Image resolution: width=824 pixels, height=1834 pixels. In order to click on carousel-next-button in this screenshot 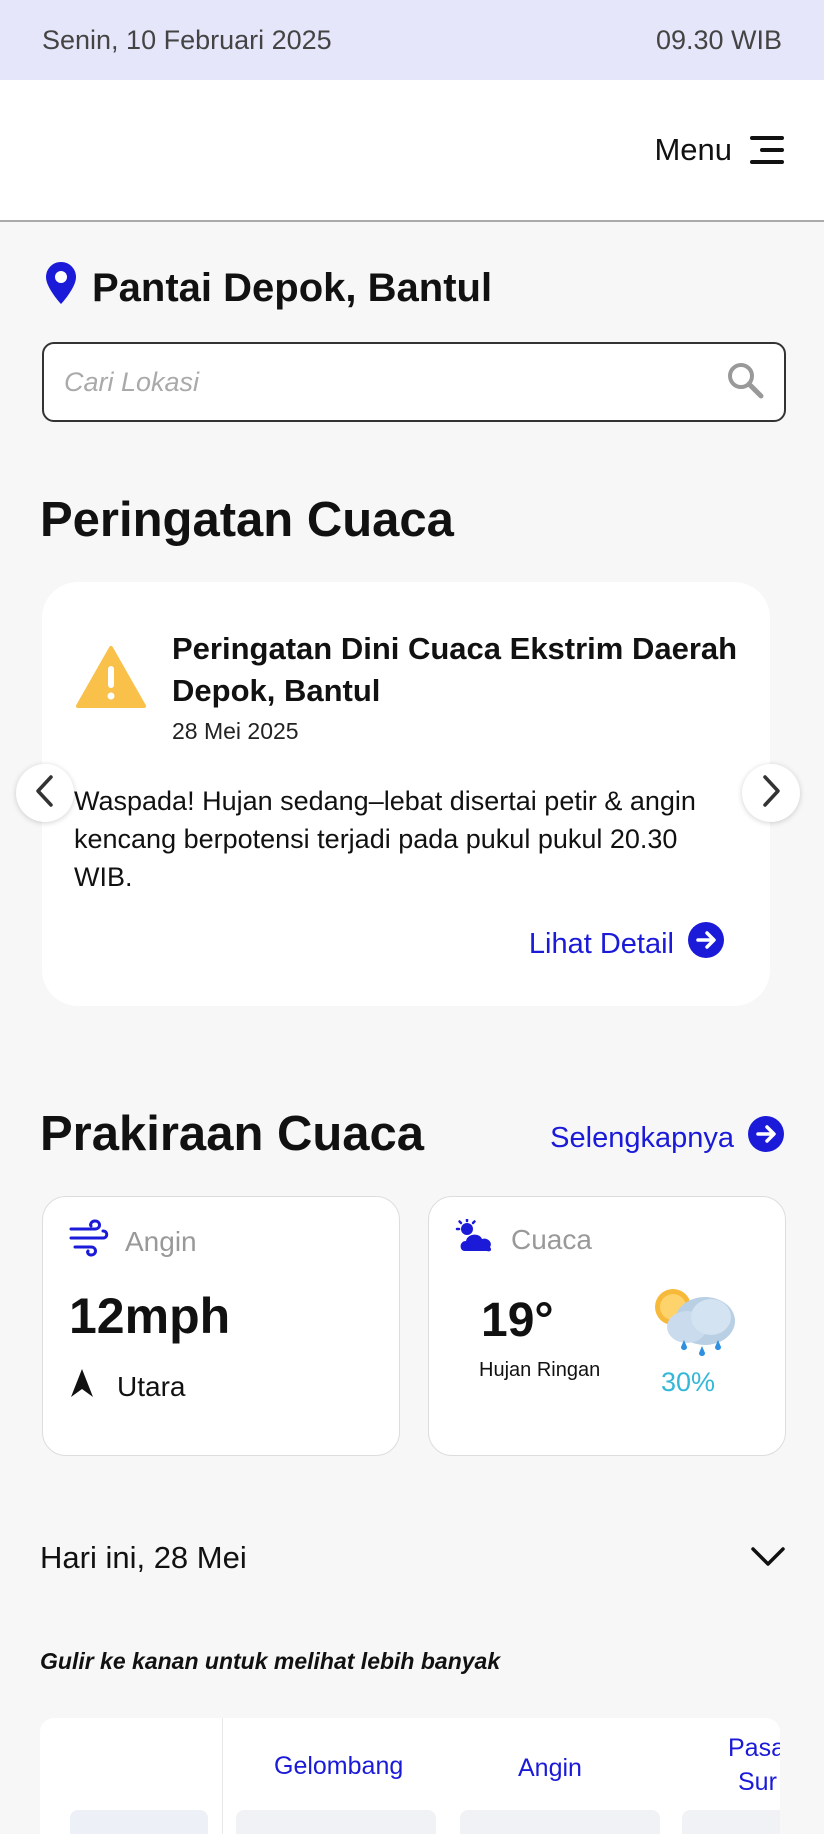, I will do `click(771, 793)`.